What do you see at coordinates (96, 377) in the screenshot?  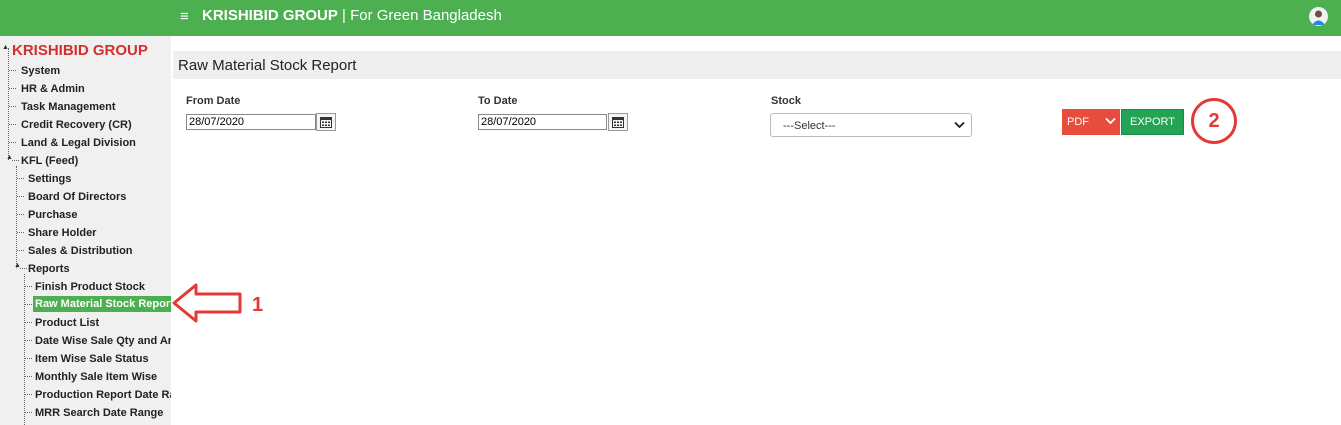 I see `sidebar-item-monthly-sale-item-wise: Monthly Sale Item Wise` at bounding box center [96, 377].